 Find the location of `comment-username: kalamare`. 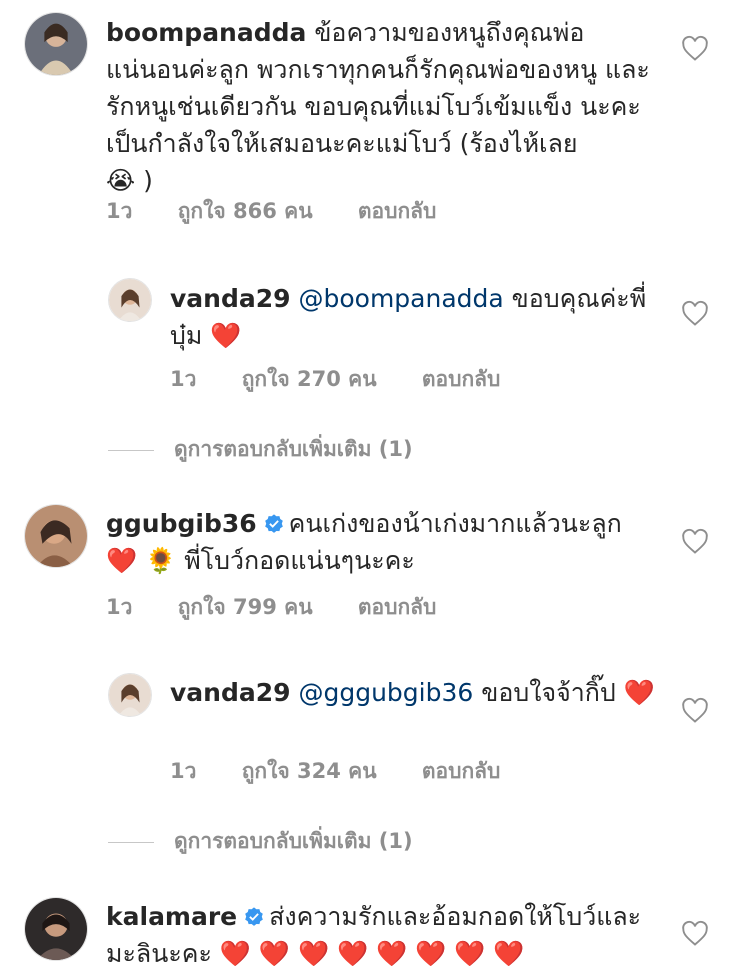

comment-username: kalamare is located at coordinates (171, 916).